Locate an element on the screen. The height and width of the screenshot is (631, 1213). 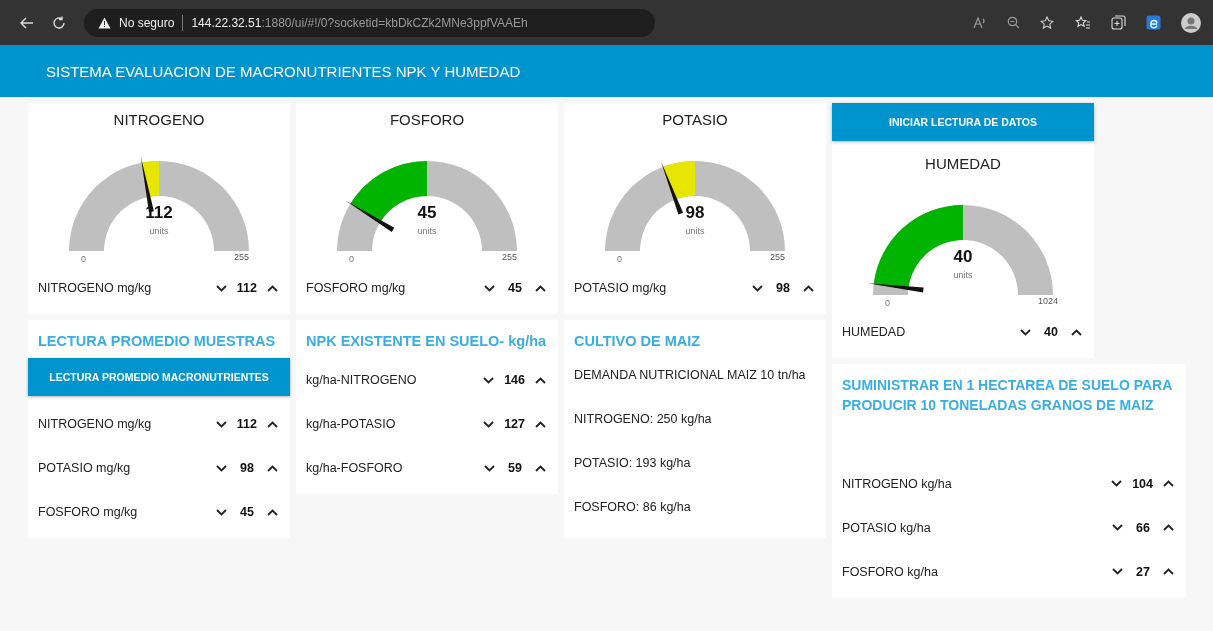
group-title: NPK EXISTENTE EN SUELO- kg/ha is located at coordinates (426, 341).